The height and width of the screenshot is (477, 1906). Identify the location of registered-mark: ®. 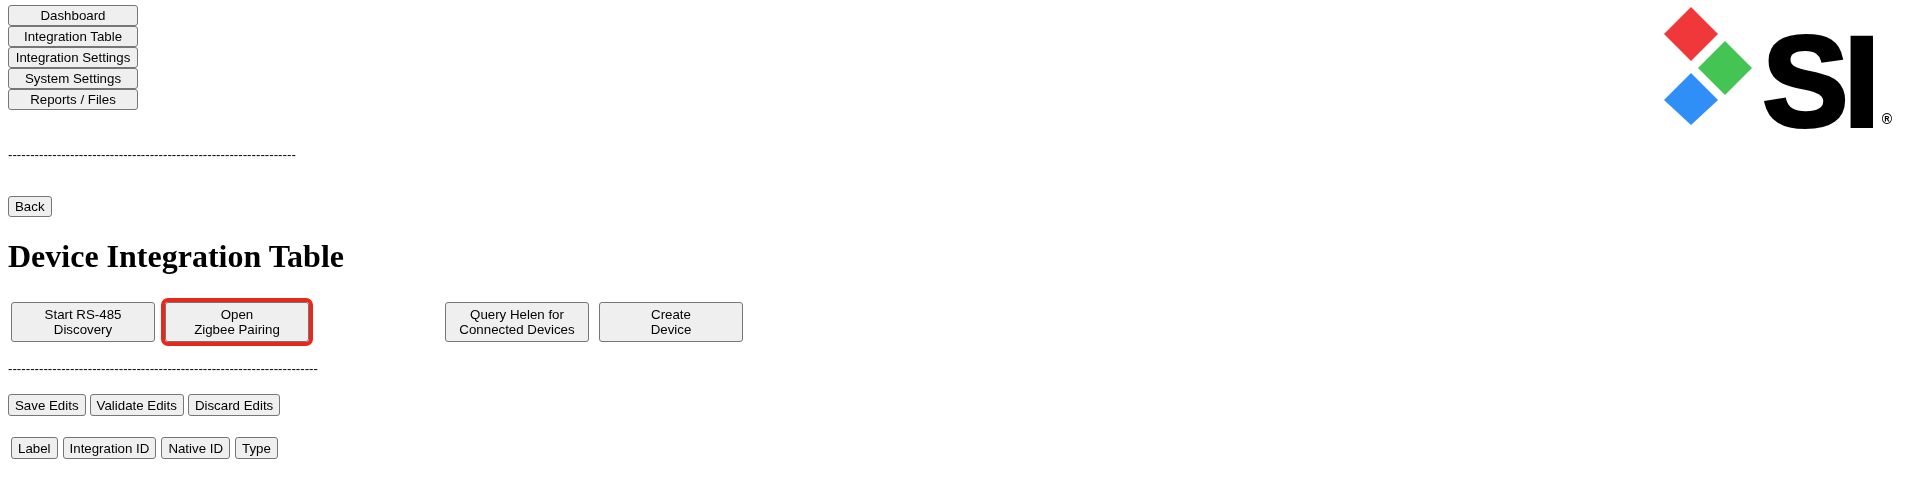
(1886, 119).